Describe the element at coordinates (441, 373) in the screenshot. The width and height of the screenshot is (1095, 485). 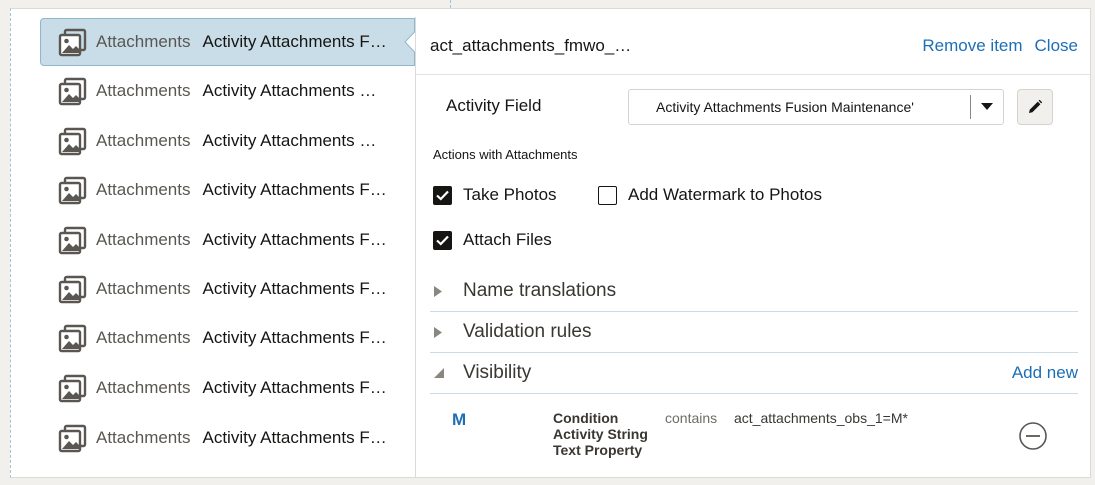
I see `triangle-expanded-icon` at that location.